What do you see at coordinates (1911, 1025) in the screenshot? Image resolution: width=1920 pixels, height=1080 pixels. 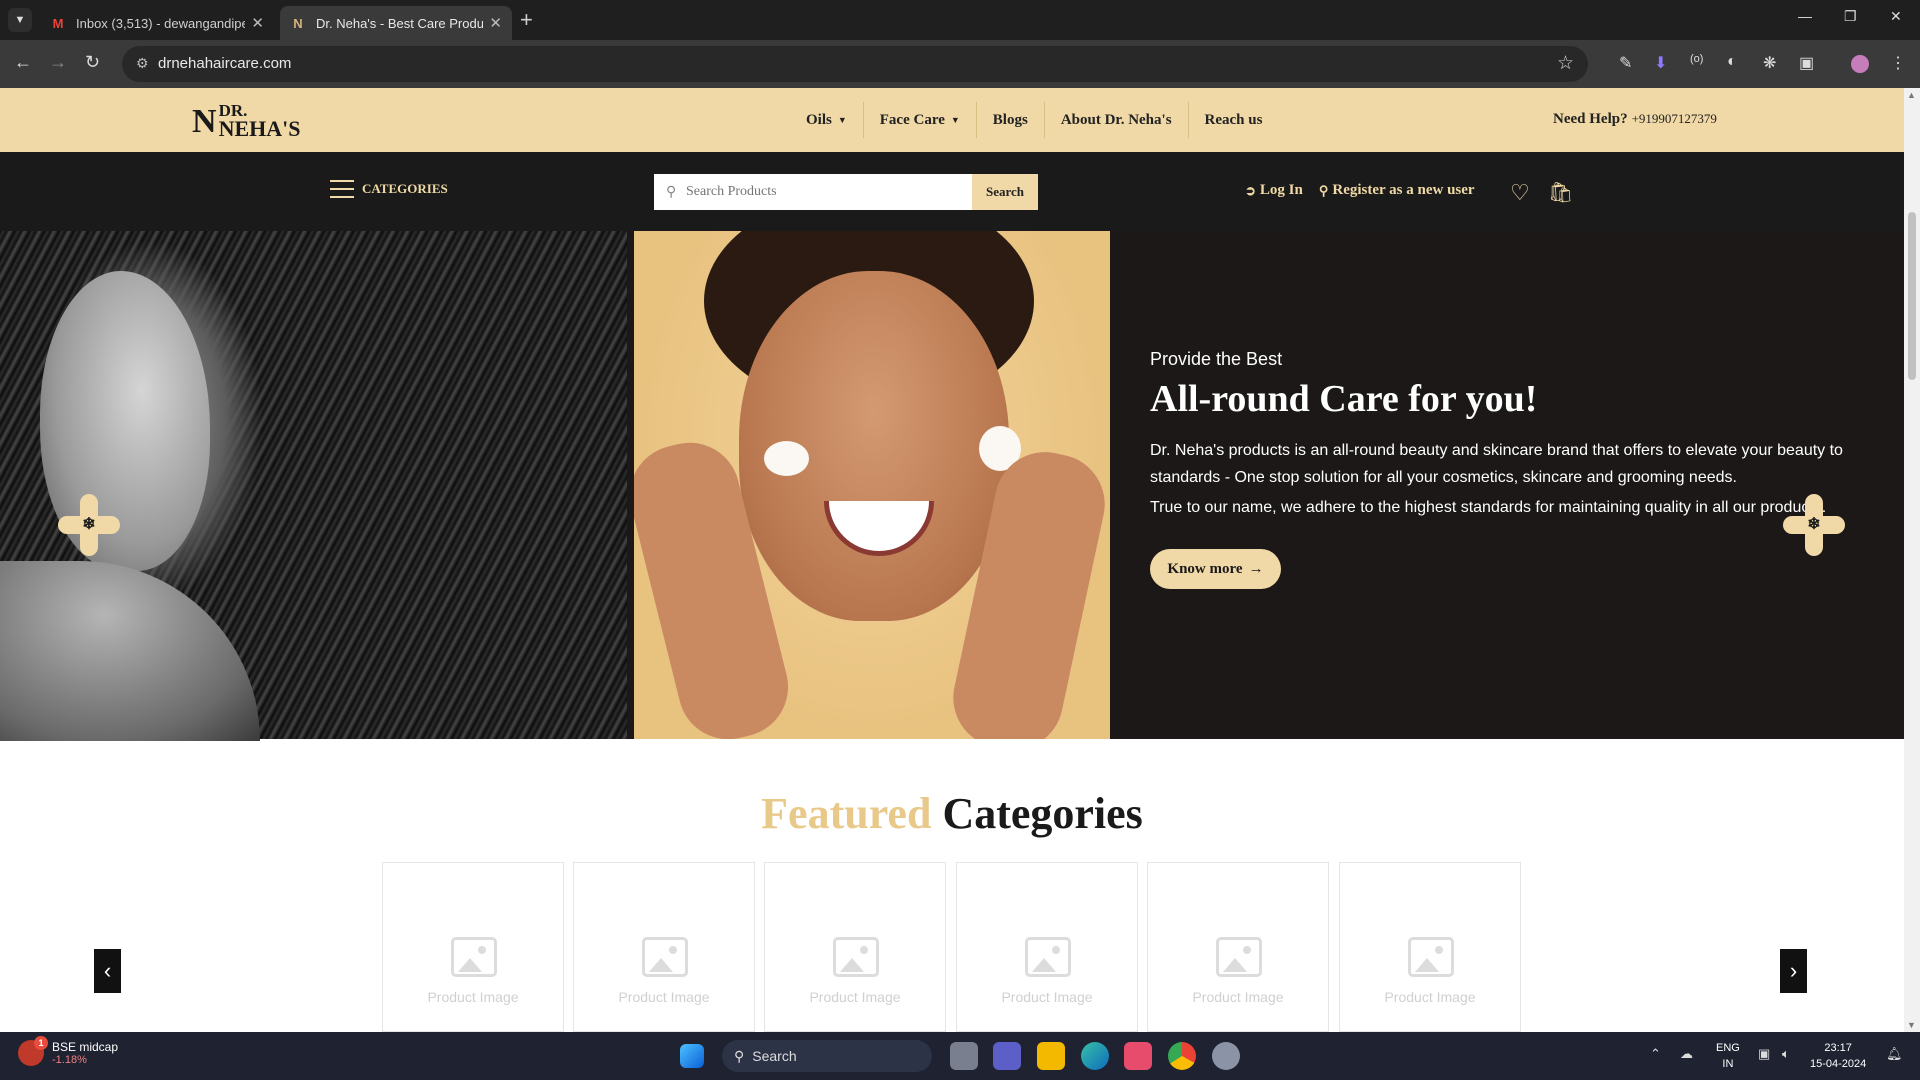 I see `scroll-down-icon: ▼` at bounding box center [1911, 1025].